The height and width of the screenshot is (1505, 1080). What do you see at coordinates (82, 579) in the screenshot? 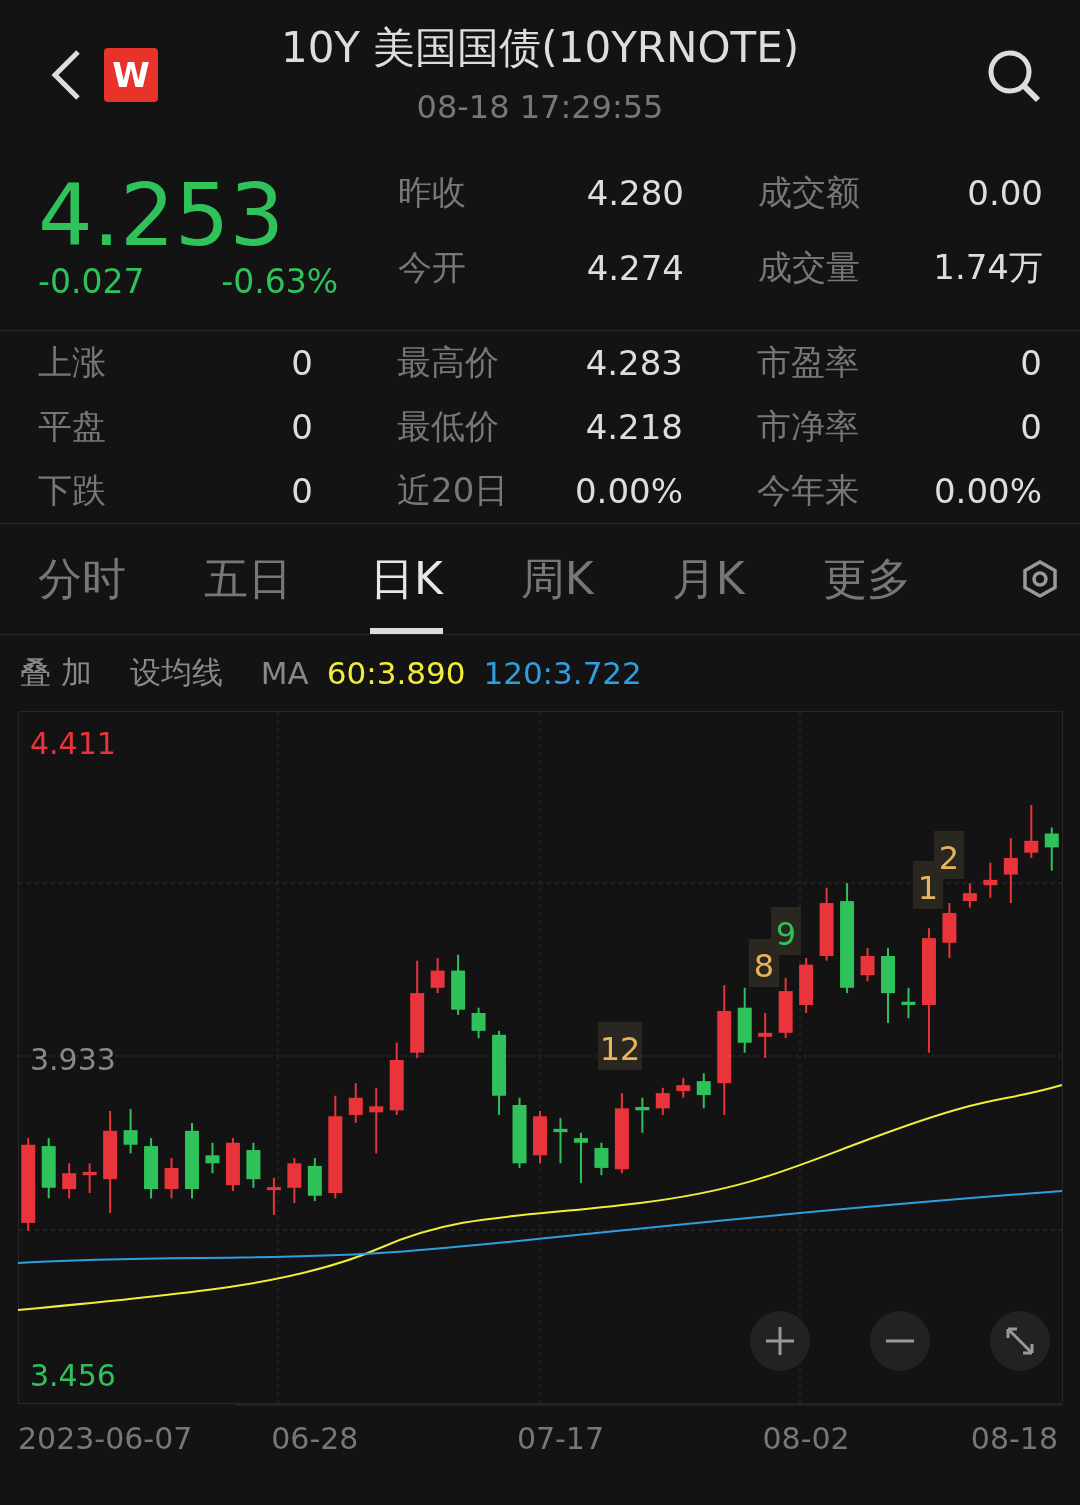
I see `period-tab: 分时` at bounding box center [82, 579].